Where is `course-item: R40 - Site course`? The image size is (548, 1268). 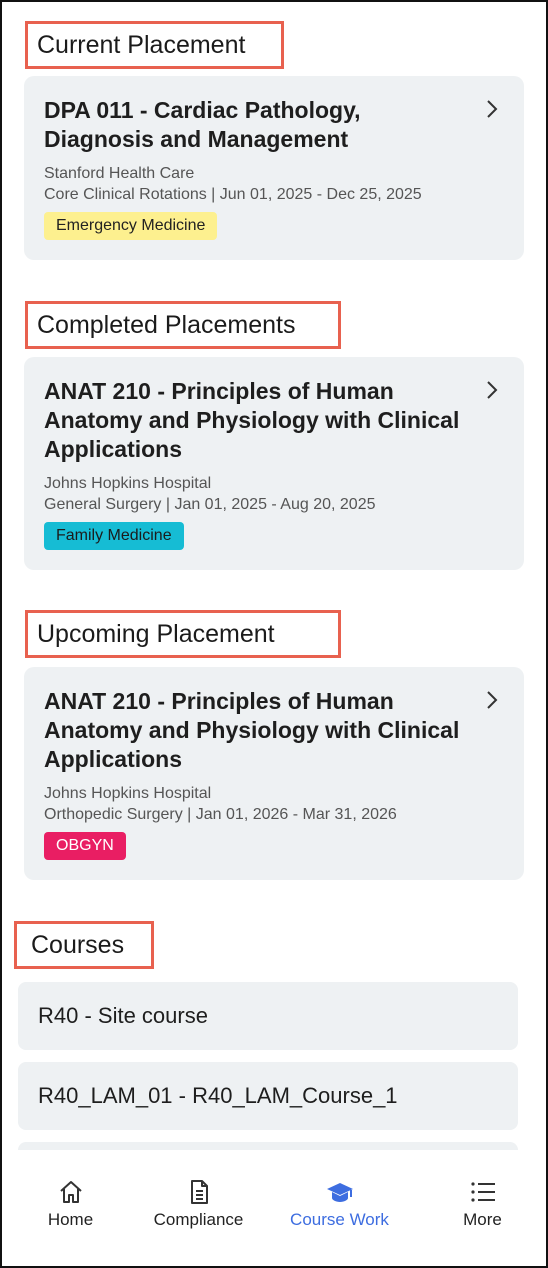
course-item: R40 - Site course is located at coordinates (268, 1016).